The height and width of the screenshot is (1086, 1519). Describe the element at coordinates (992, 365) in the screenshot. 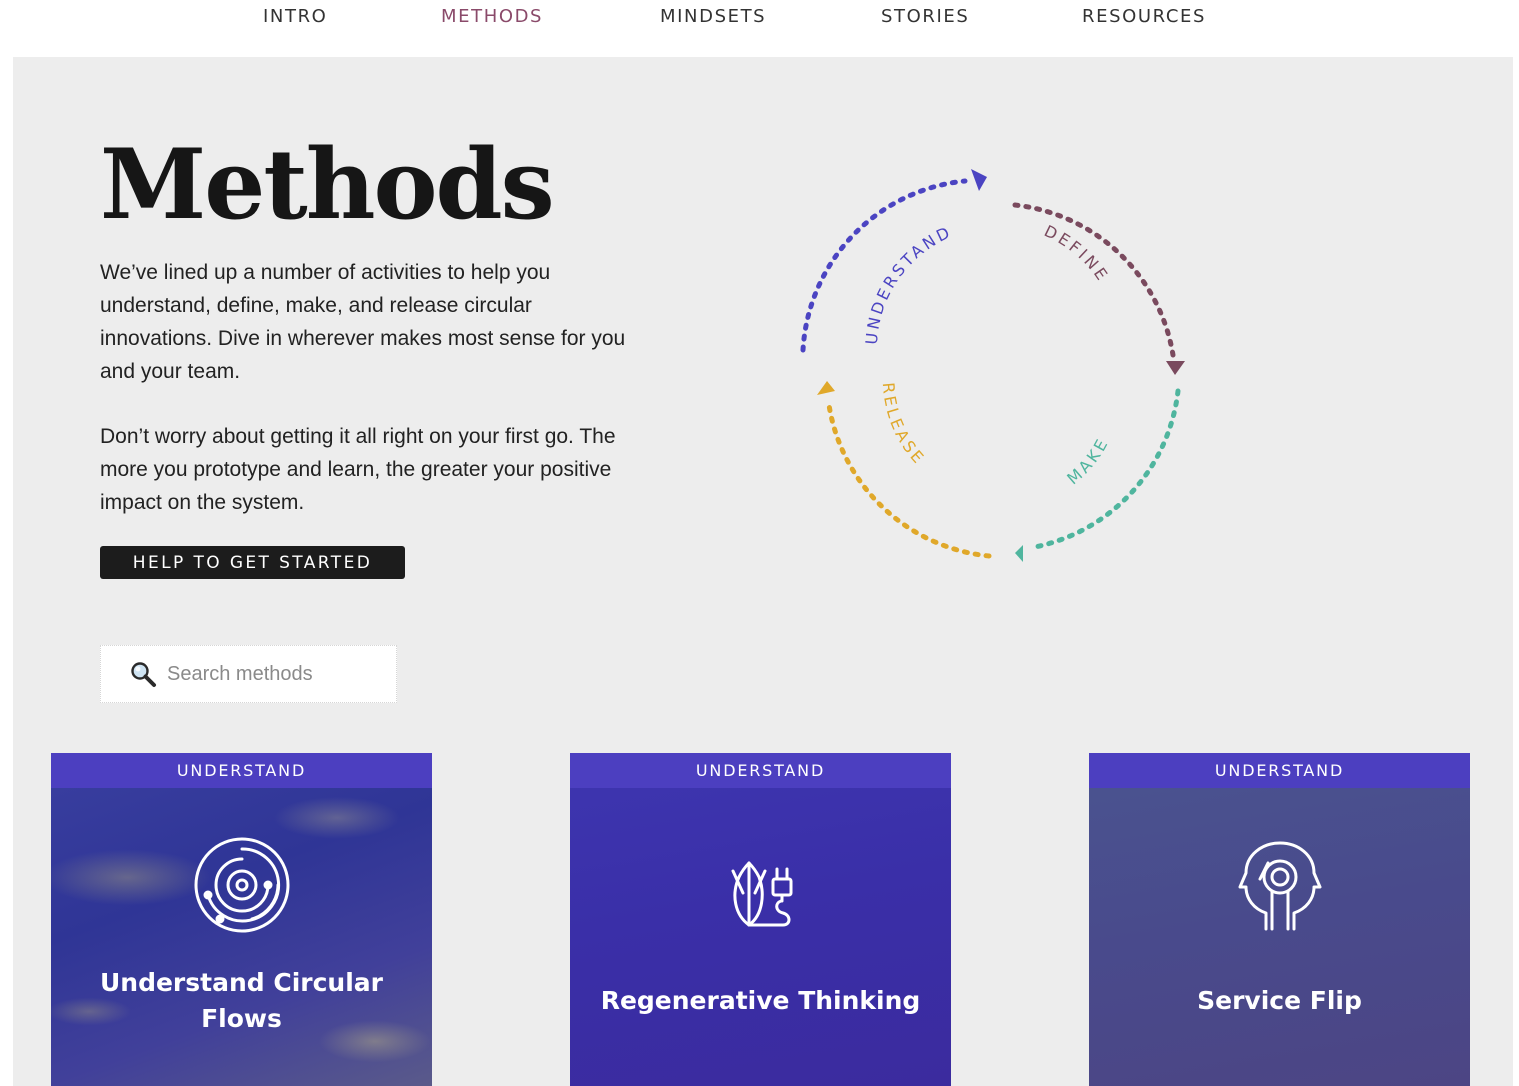

I see `method-cycle-diagram: UNDERSTAND DEFINE MAKE RELEASE` at that location.